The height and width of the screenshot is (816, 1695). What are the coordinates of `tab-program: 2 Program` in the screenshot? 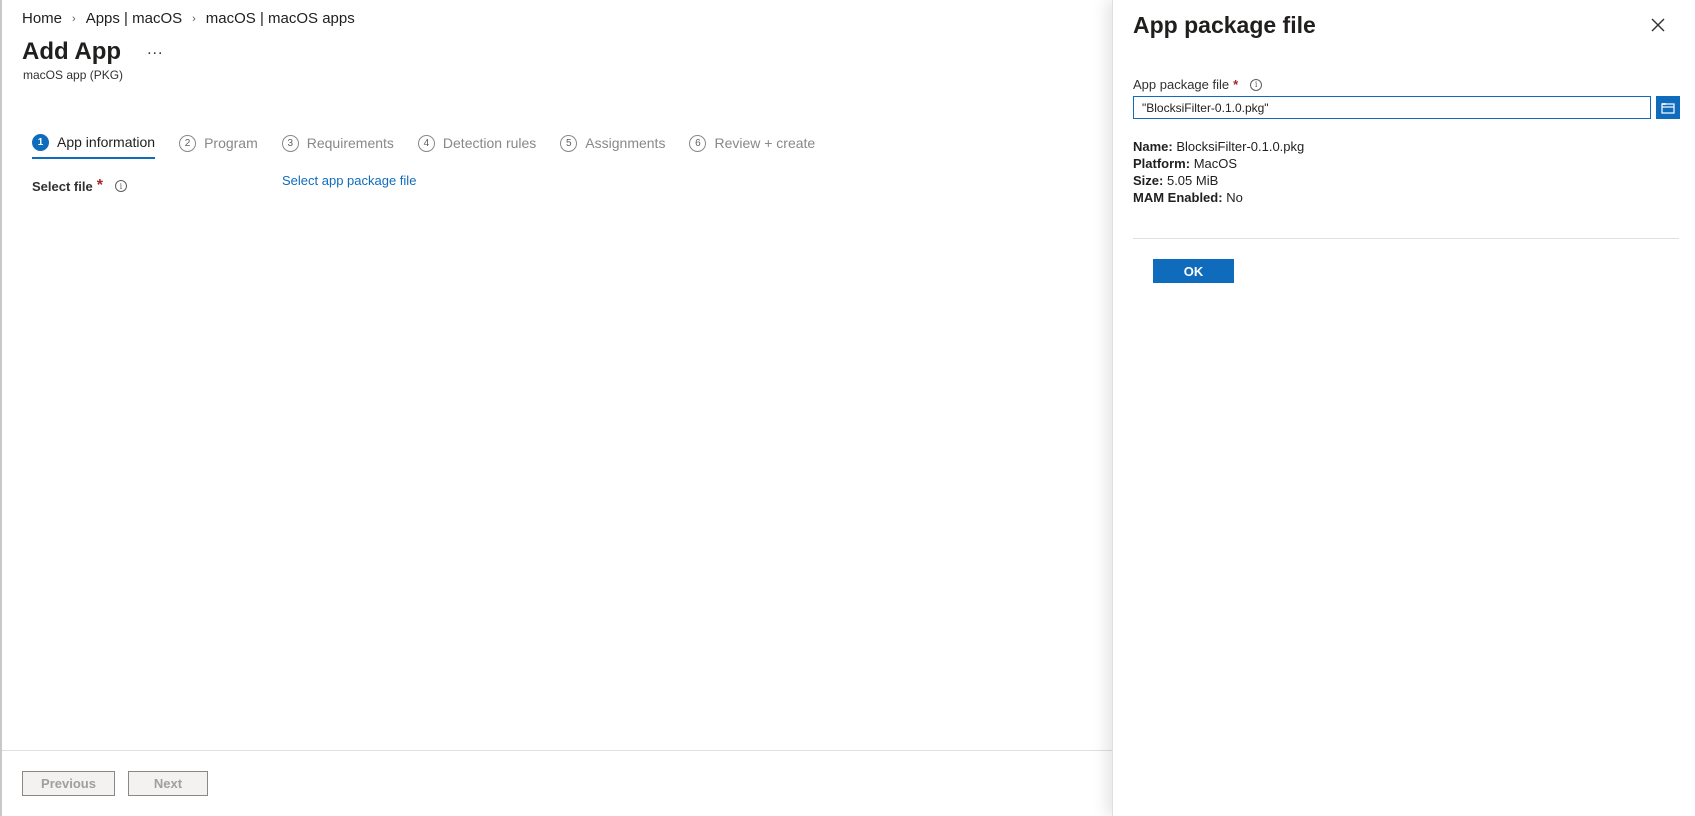 It's located at (218, 143).